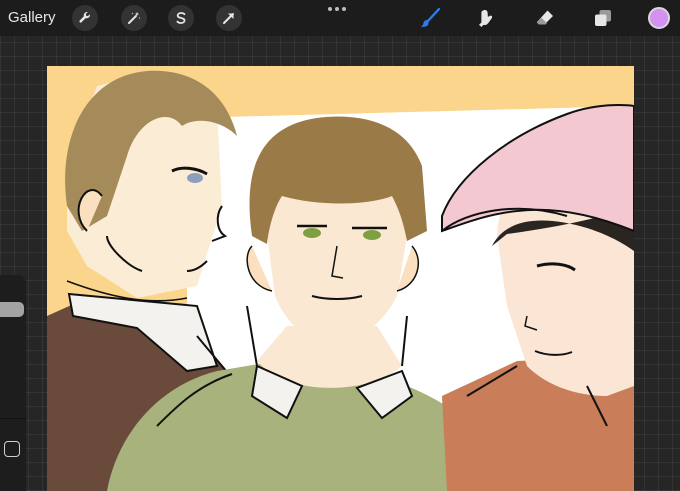 The height and width of the screenshot is (491, 680). What do you see at coordinates (337, 9) in the screenshot?
I see `more-options-icon` at bounding box center [337, 9].